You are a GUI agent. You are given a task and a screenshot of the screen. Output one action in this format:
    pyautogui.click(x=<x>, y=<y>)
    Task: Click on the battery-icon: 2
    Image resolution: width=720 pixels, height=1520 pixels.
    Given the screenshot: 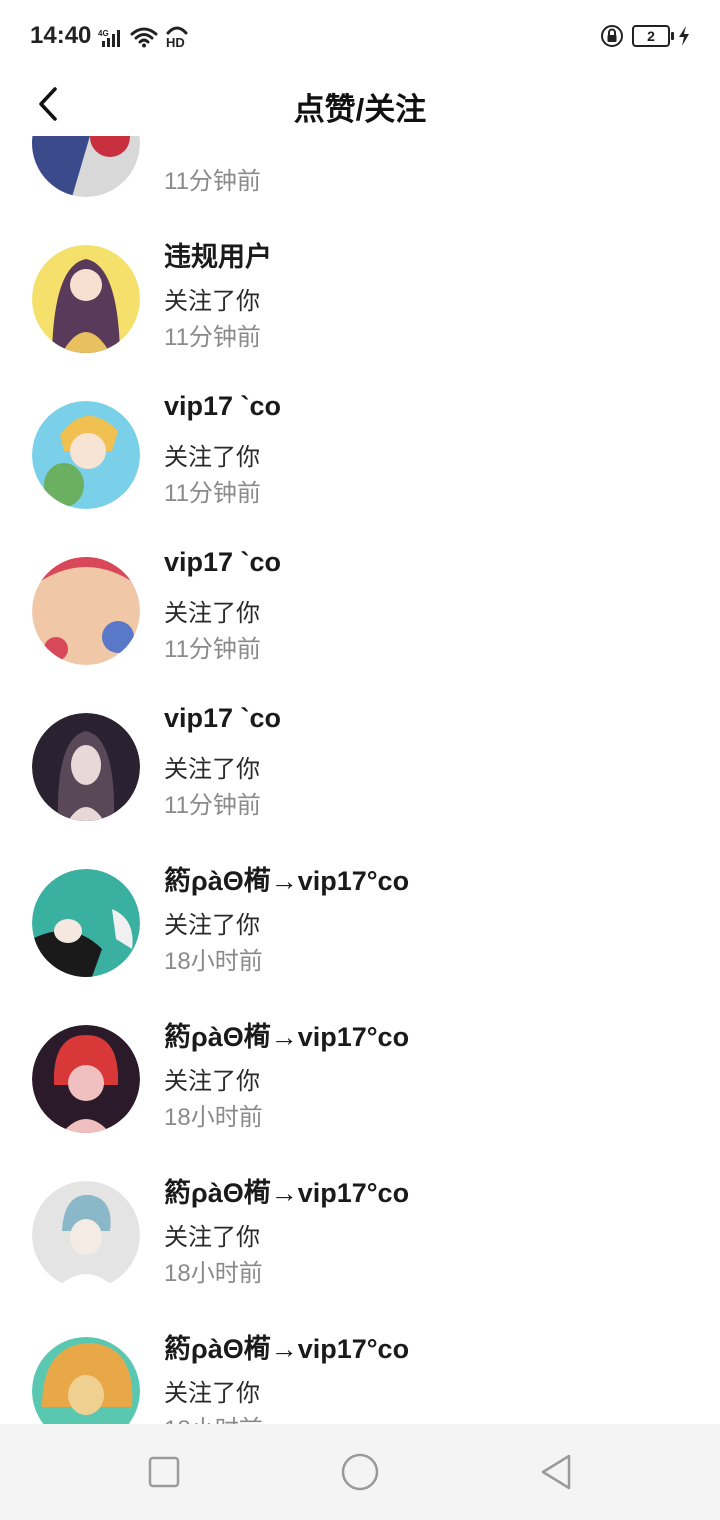 What is the action you would take?
    pyautogui.click(x=653, y=36)
    